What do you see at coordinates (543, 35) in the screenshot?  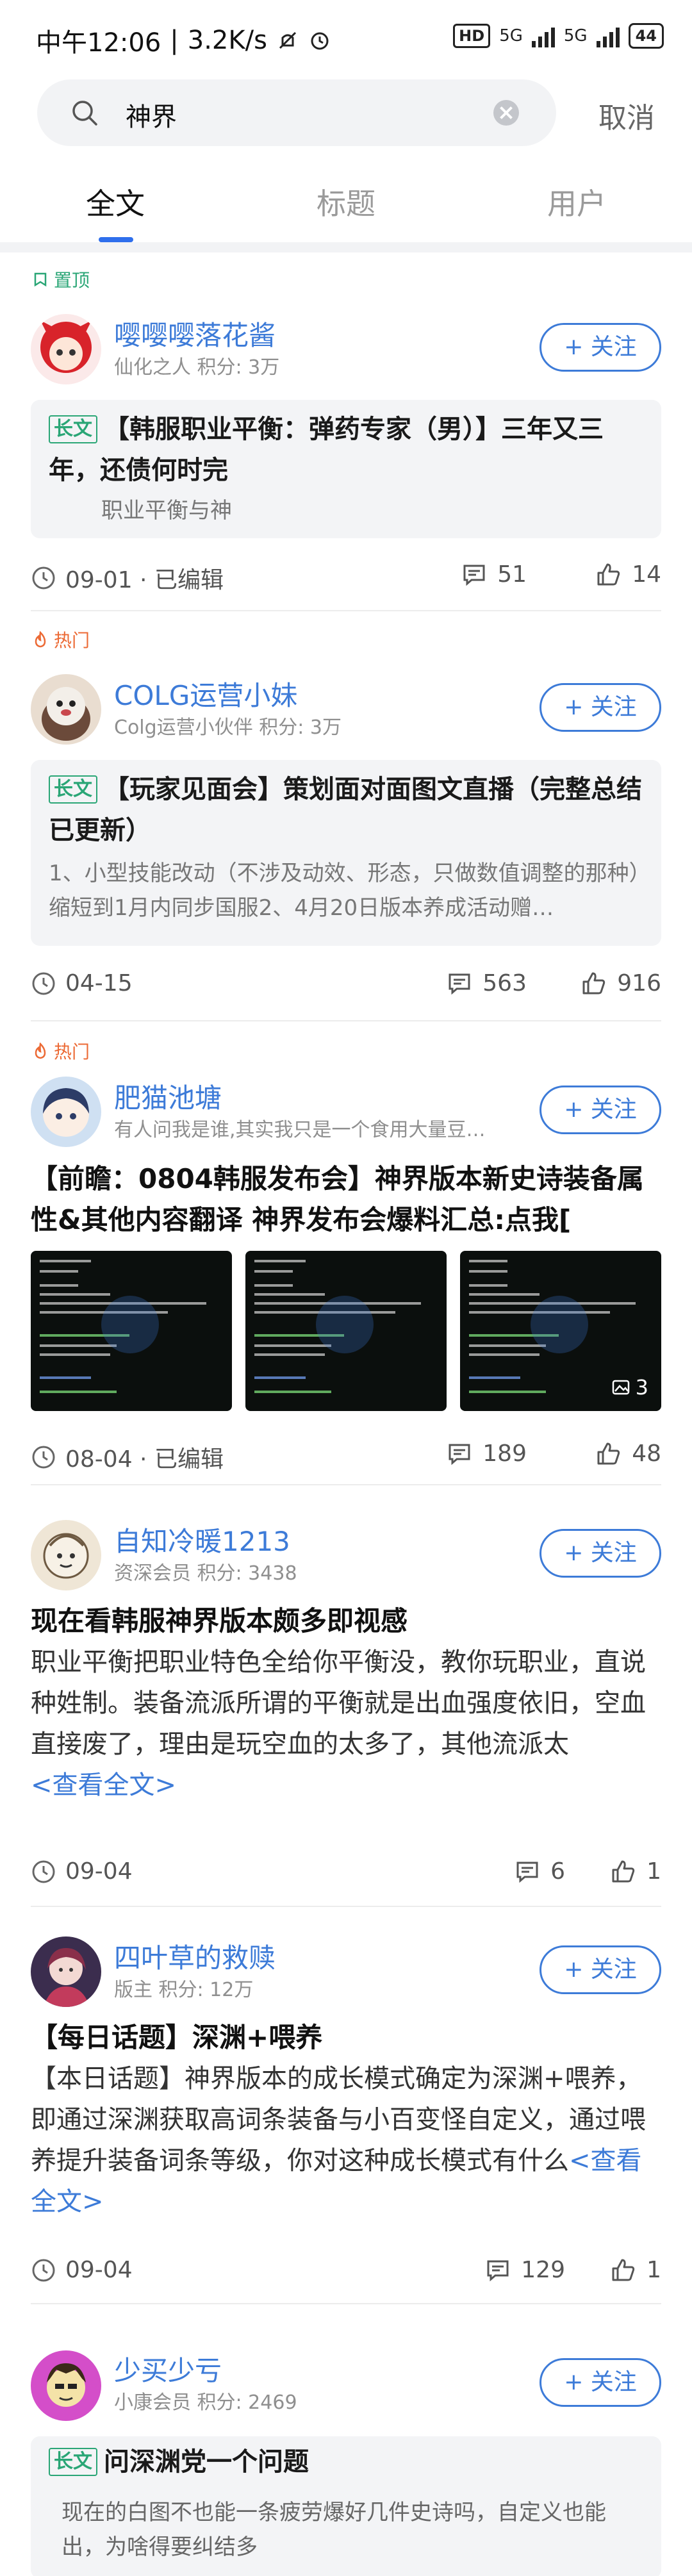 I see `signal-icon` at bounding box center [543, 35].